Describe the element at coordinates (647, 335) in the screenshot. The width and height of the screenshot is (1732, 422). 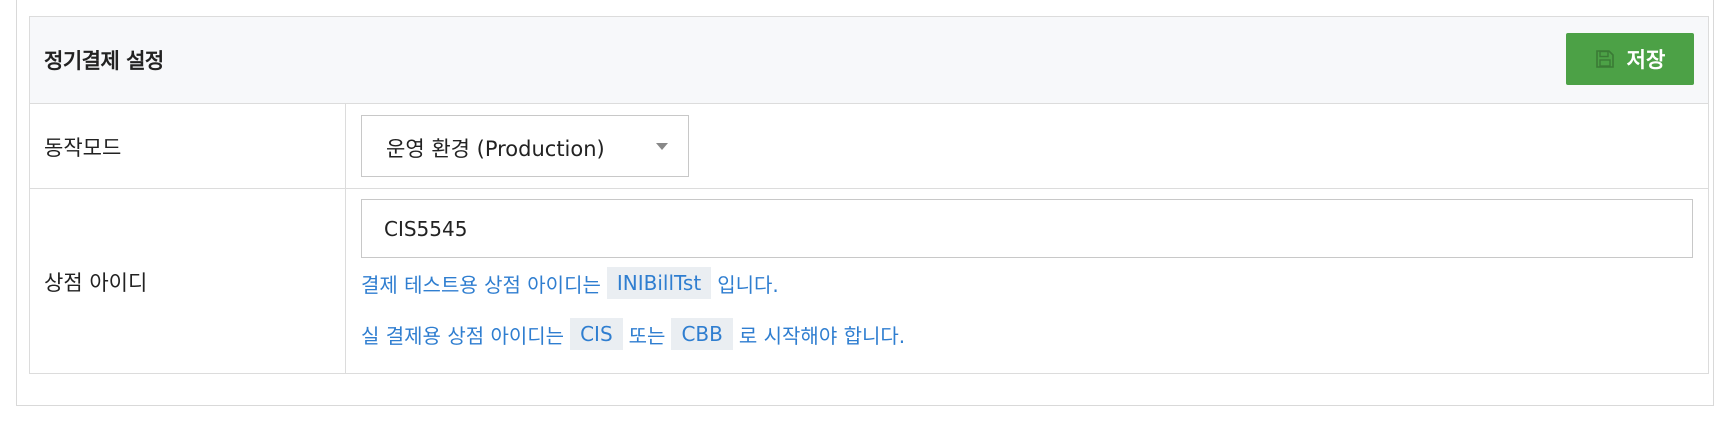
I see `help2-middle: 또는` at that location.